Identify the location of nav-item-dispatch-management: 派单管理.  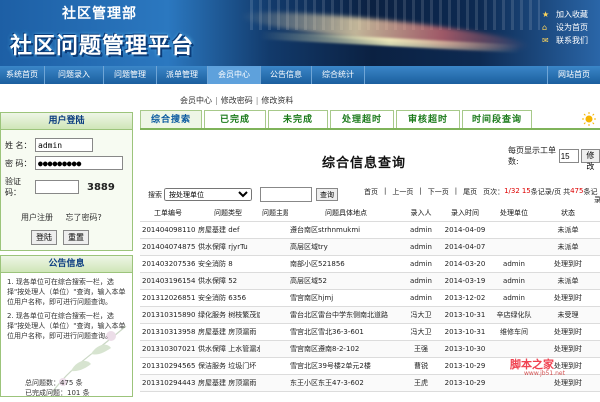
(182, 75).